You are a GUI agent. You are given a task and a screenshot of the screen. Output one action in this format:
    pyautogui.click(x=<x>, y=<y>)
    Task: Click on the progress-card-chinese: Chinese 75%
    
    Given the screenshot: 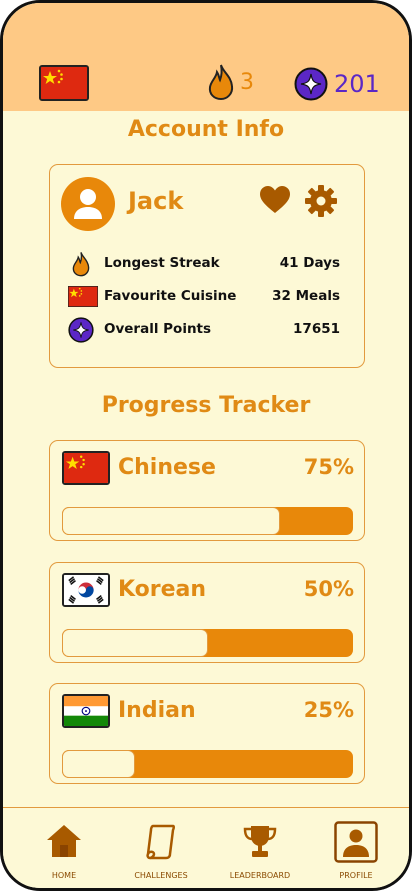 What is the action you would take?
    pyautogui.click(x=207, y=490)
    